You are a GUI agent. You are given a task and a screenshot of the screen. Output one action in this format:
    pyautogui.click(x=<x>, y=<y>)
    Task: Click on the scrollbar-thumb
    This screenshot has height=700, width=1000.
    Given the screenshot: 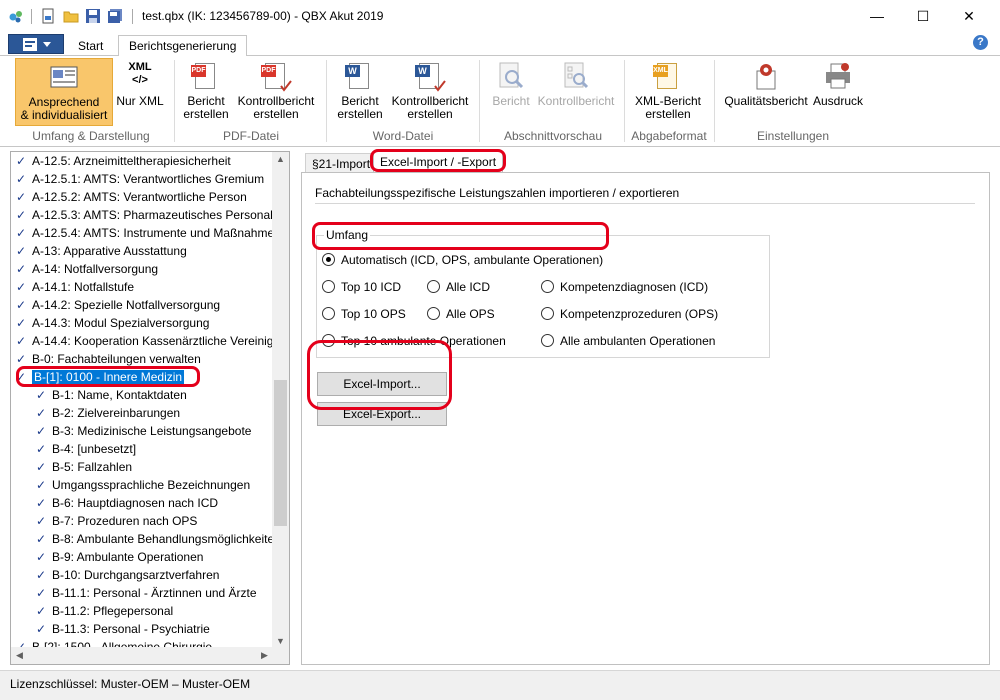 What is the action you would take?
    pyautogui.click(x=280, y=453)
    